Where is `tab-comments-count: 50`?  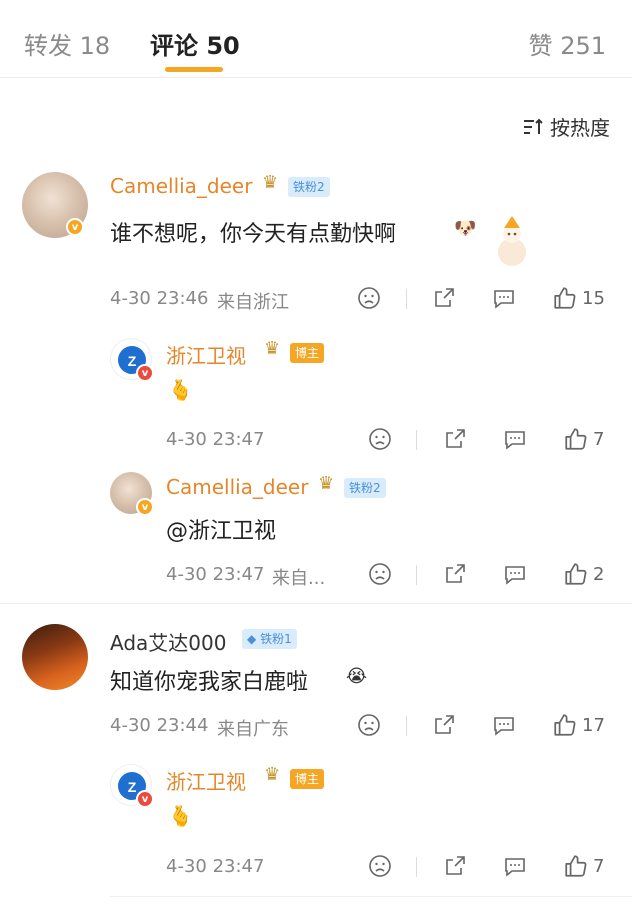
tab-comments-count: 50 is located at coordinates (223, 46).